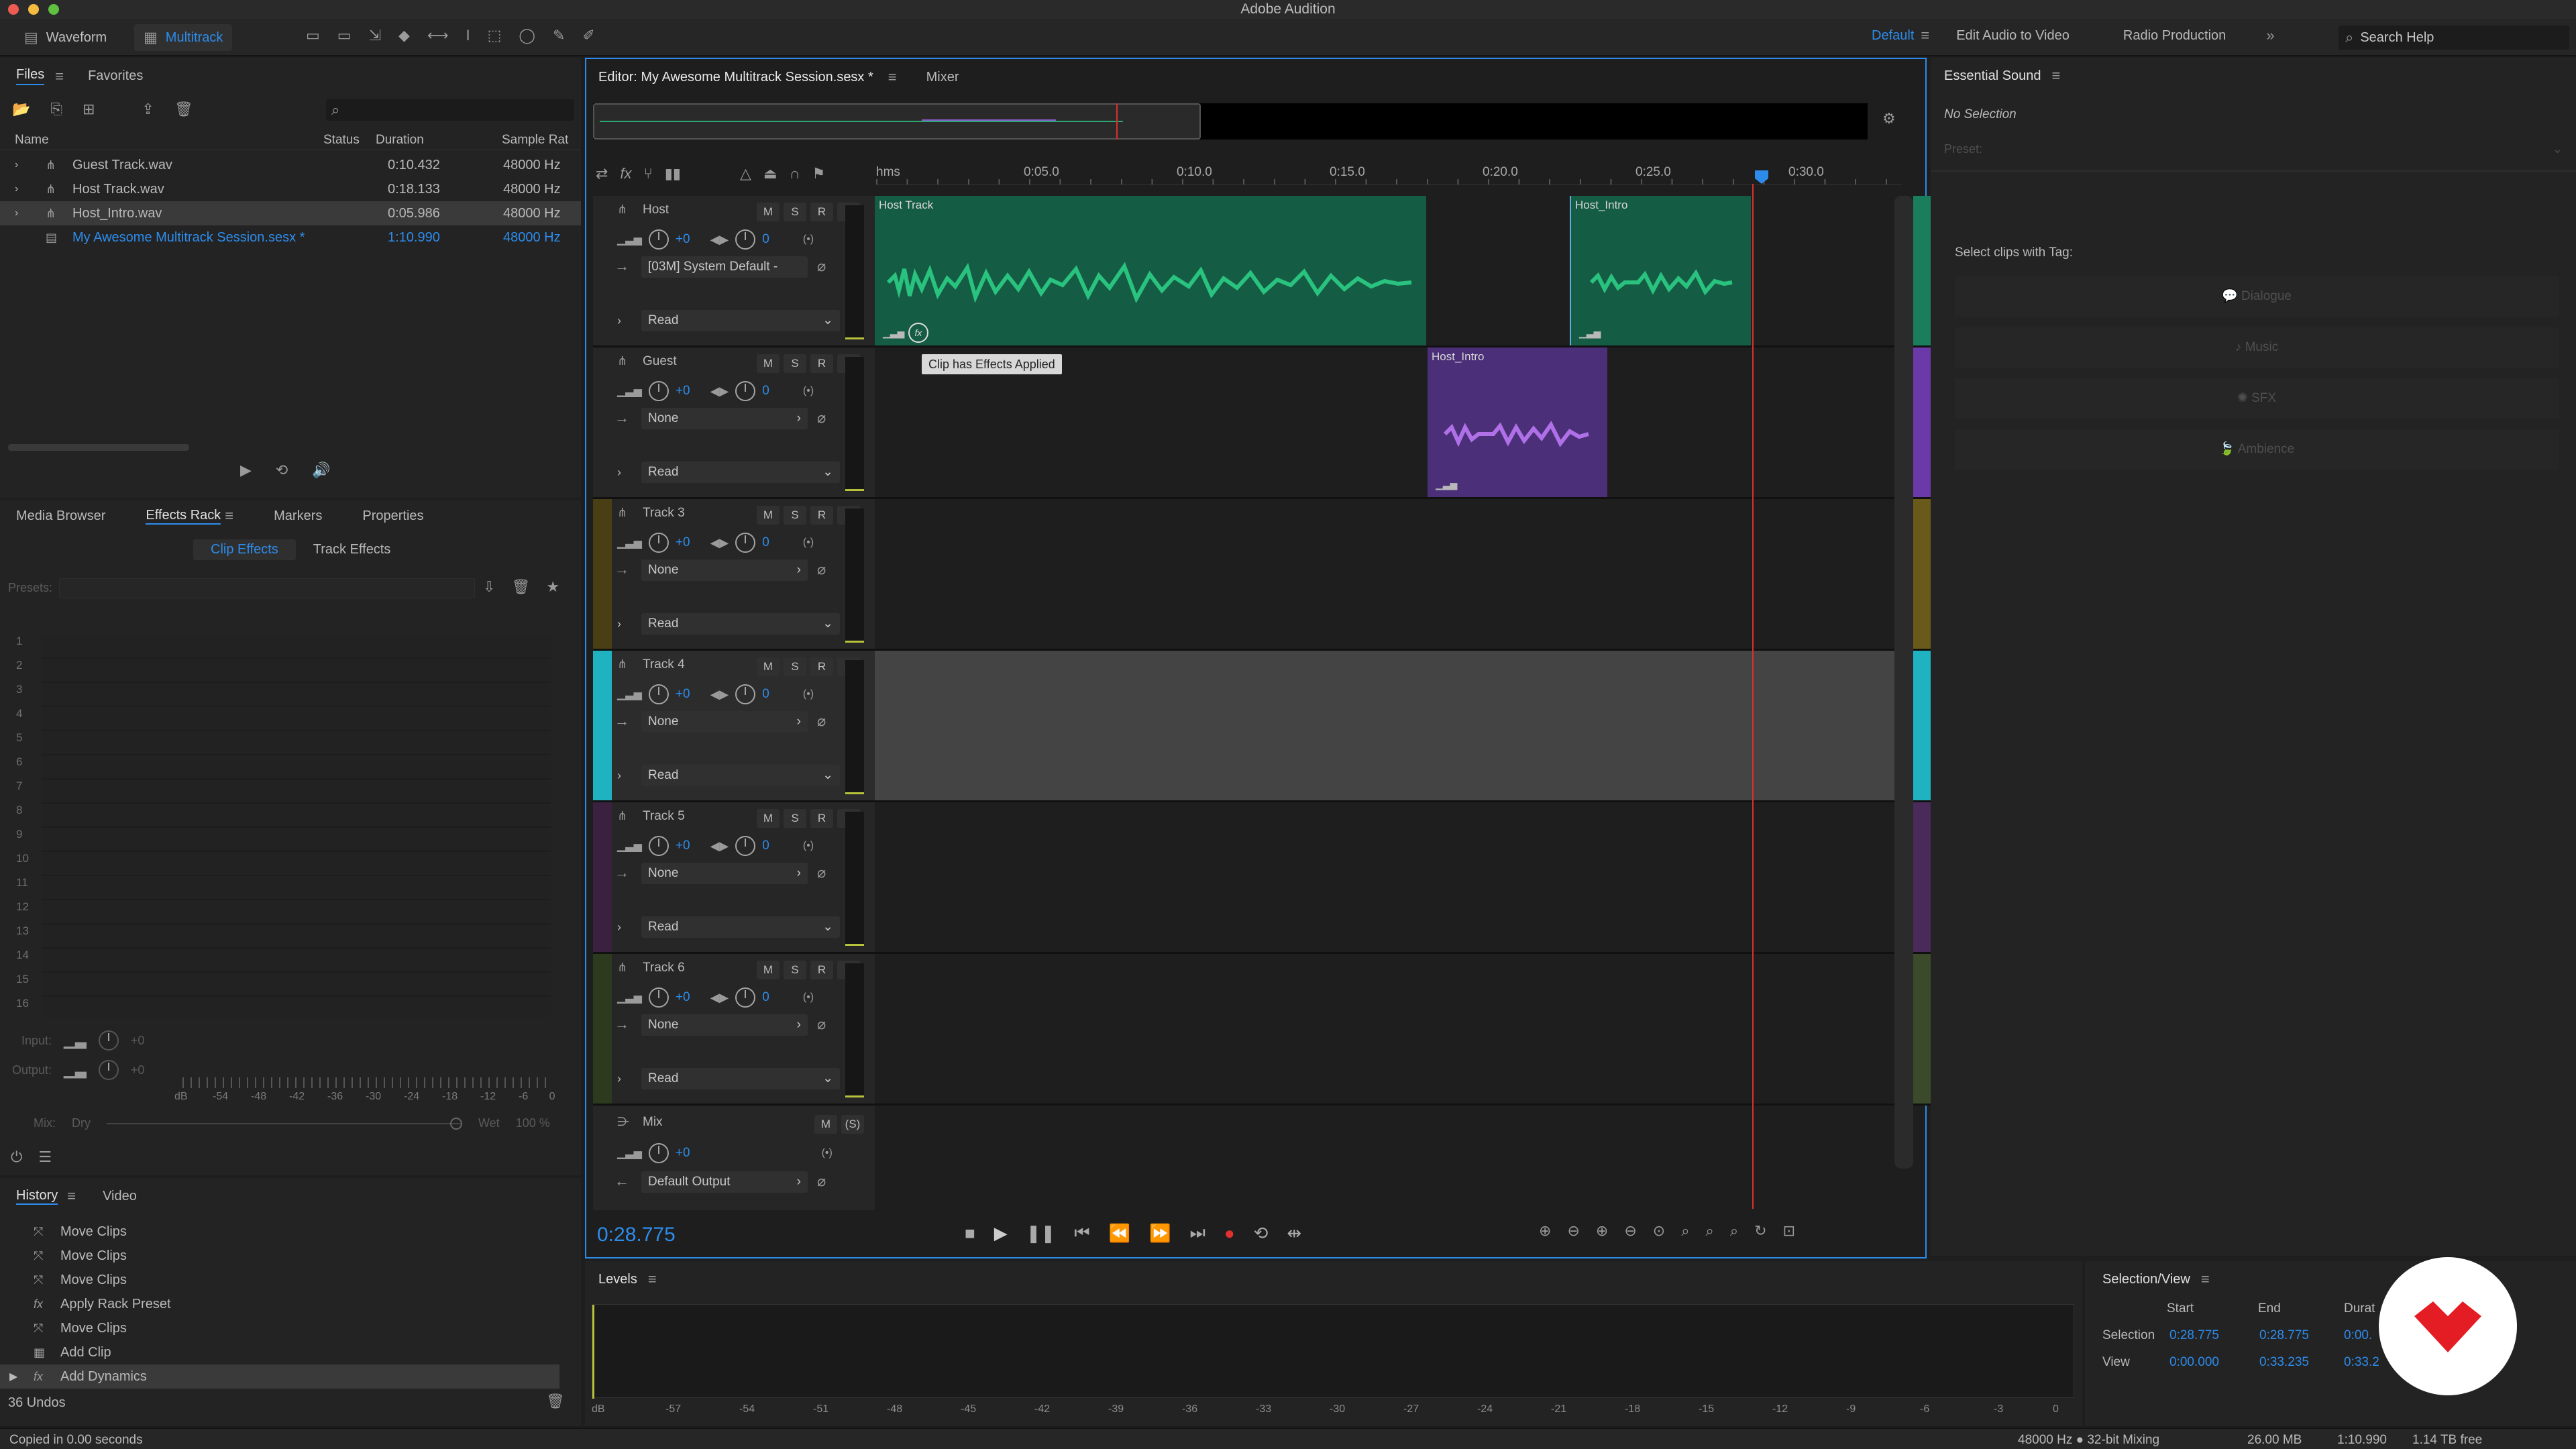 Image resolution: width=2576 pixels, height=1449 pixels. Describe the element at coordinates (656, 210) in the screenshot. I see `track-name: Host` at that location.